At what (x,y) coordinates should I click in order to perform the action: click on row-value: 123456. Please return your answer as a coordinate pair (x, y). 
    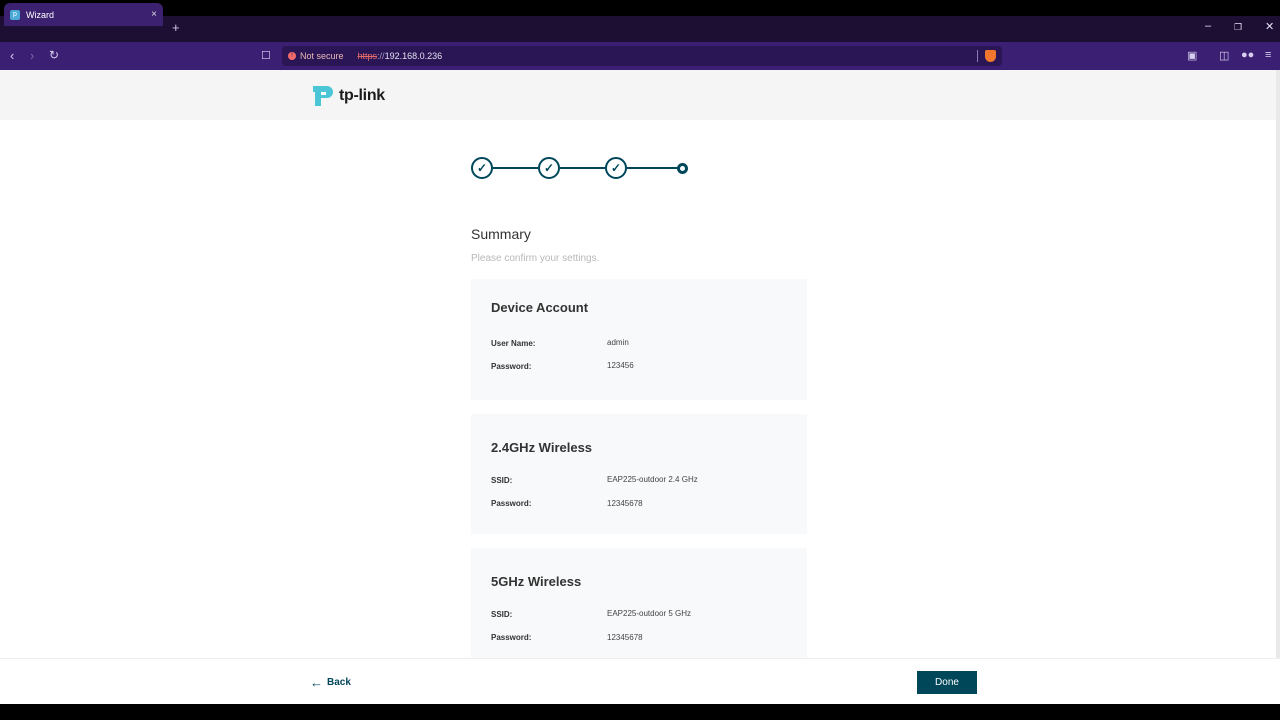
    Looking at the image, I should click on (620, 365).